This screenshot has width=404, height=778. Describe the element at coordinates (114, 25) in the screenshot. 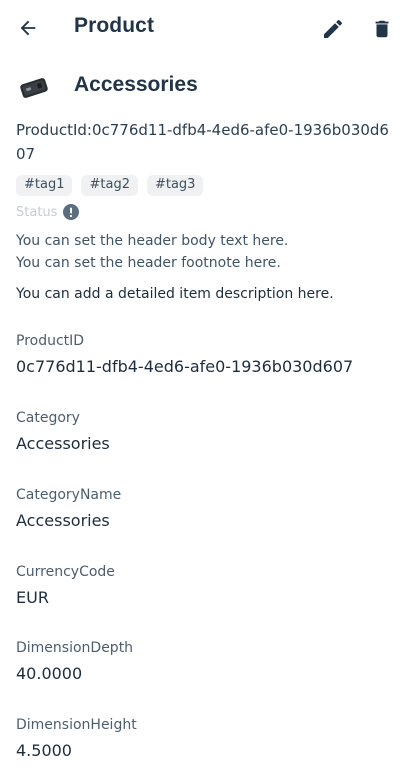

I see `page-title: Product` at that location.